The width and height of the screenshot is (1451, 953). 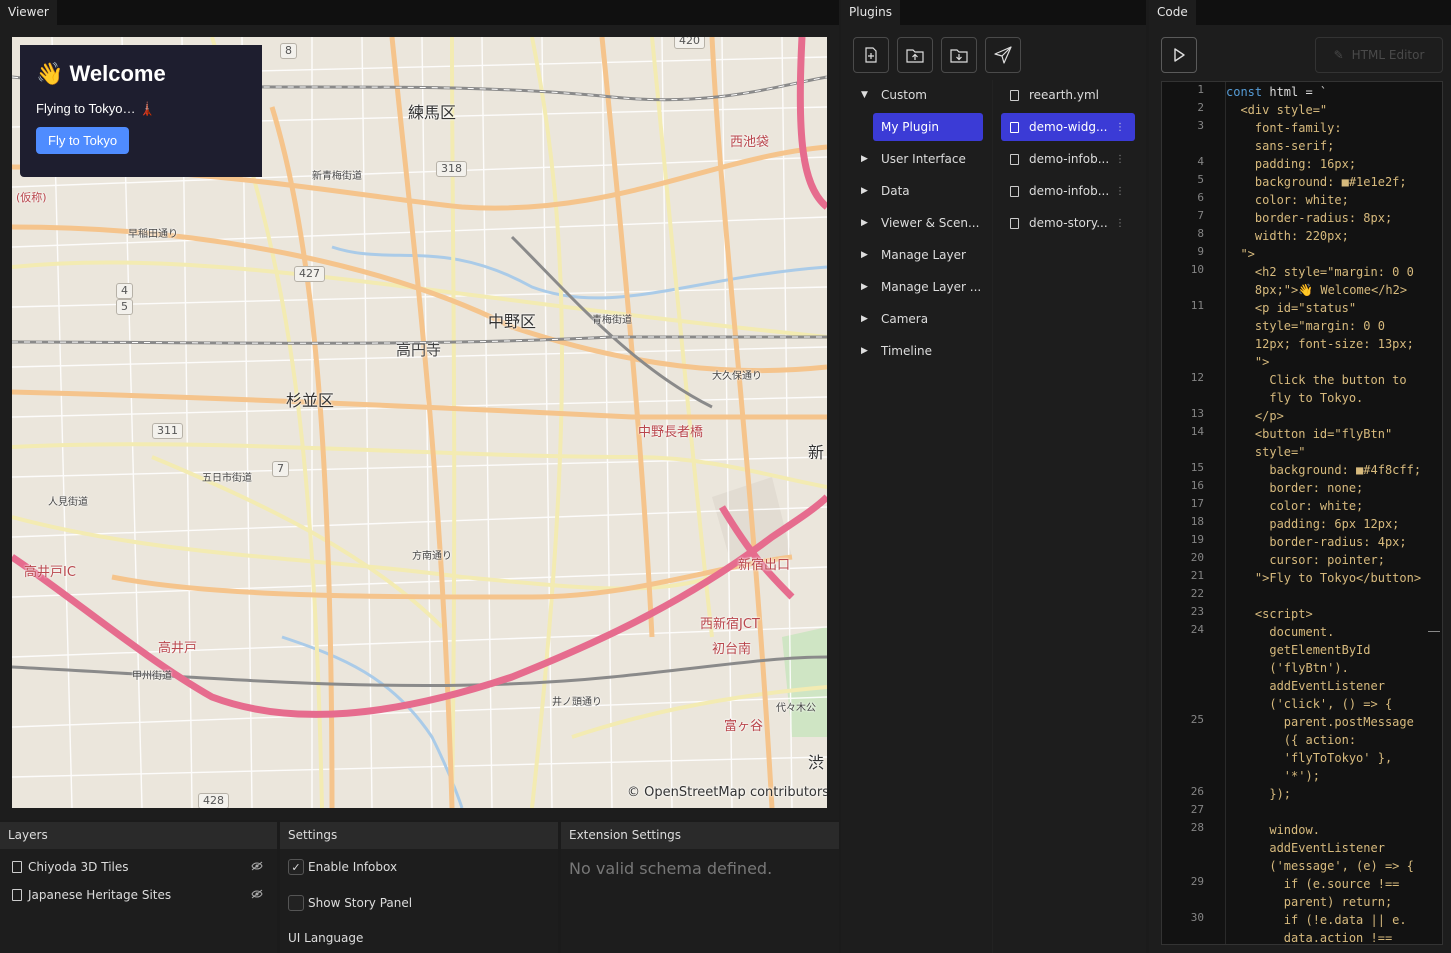 I want to click on line-number: 24, so click(x=1197, y=629).